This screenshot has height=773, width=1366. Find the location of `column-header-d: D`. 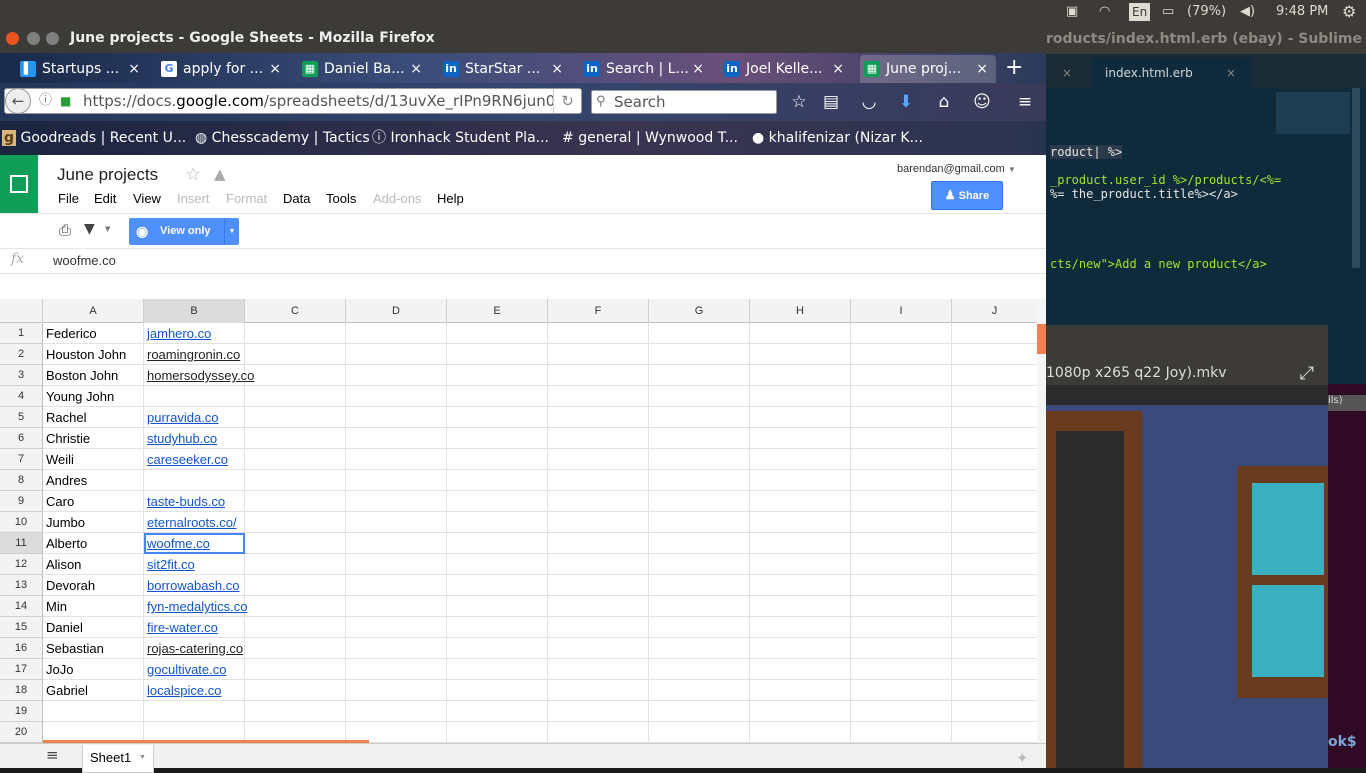

column-header-d: D is located at coordinates (396, 311).